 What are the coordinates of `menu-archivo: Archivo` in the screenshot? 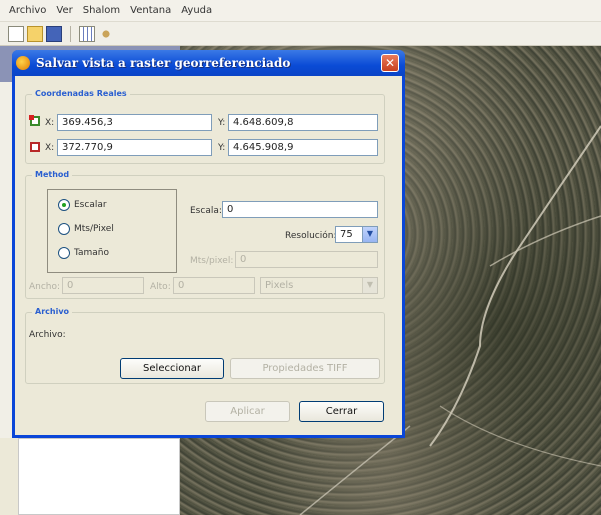 It's located at (27, 10).